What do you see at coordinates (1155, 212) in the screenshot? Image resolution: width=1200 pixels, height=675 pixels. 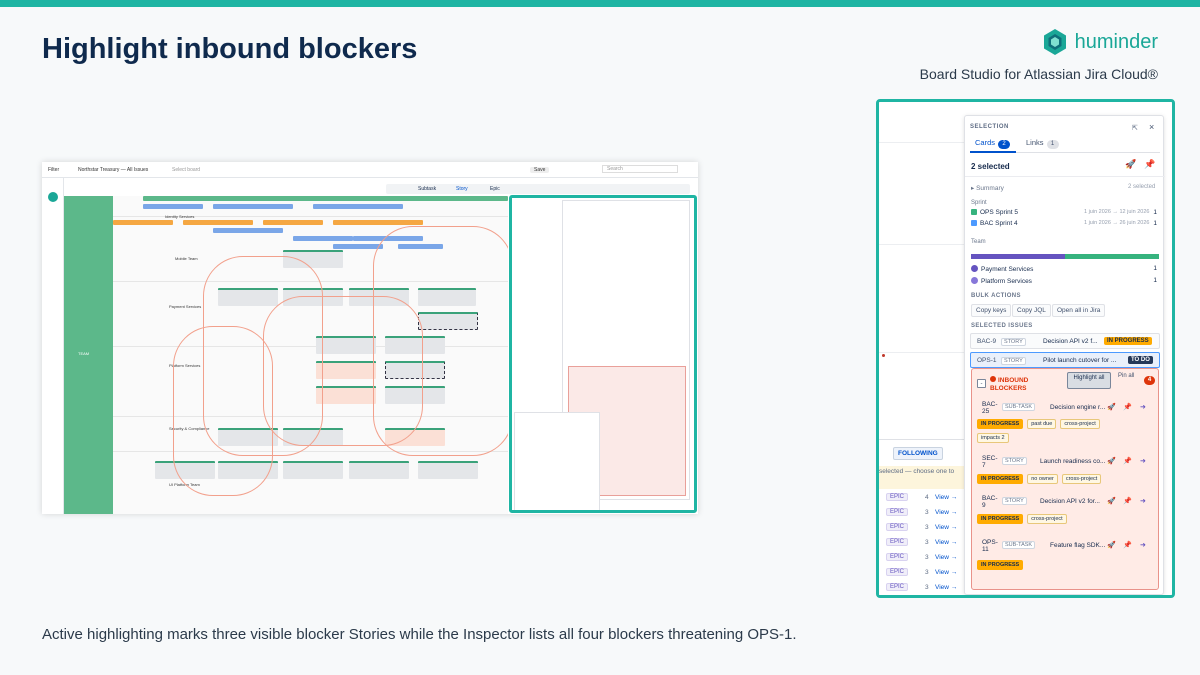 I see `sprint-count: 1` at bounding box center [1155, 212].